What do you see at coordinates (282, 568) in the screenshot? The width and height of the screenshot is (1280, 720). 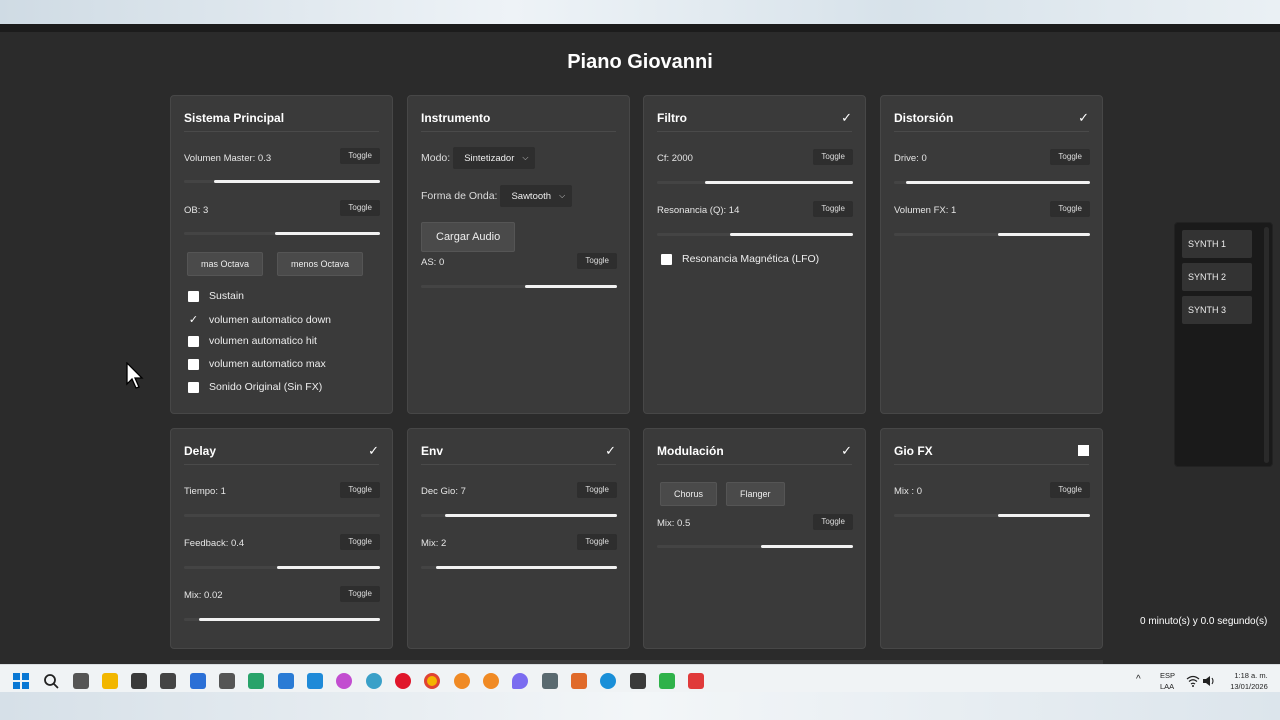 I see `feedback-slider` at bounding box center [282, 568].